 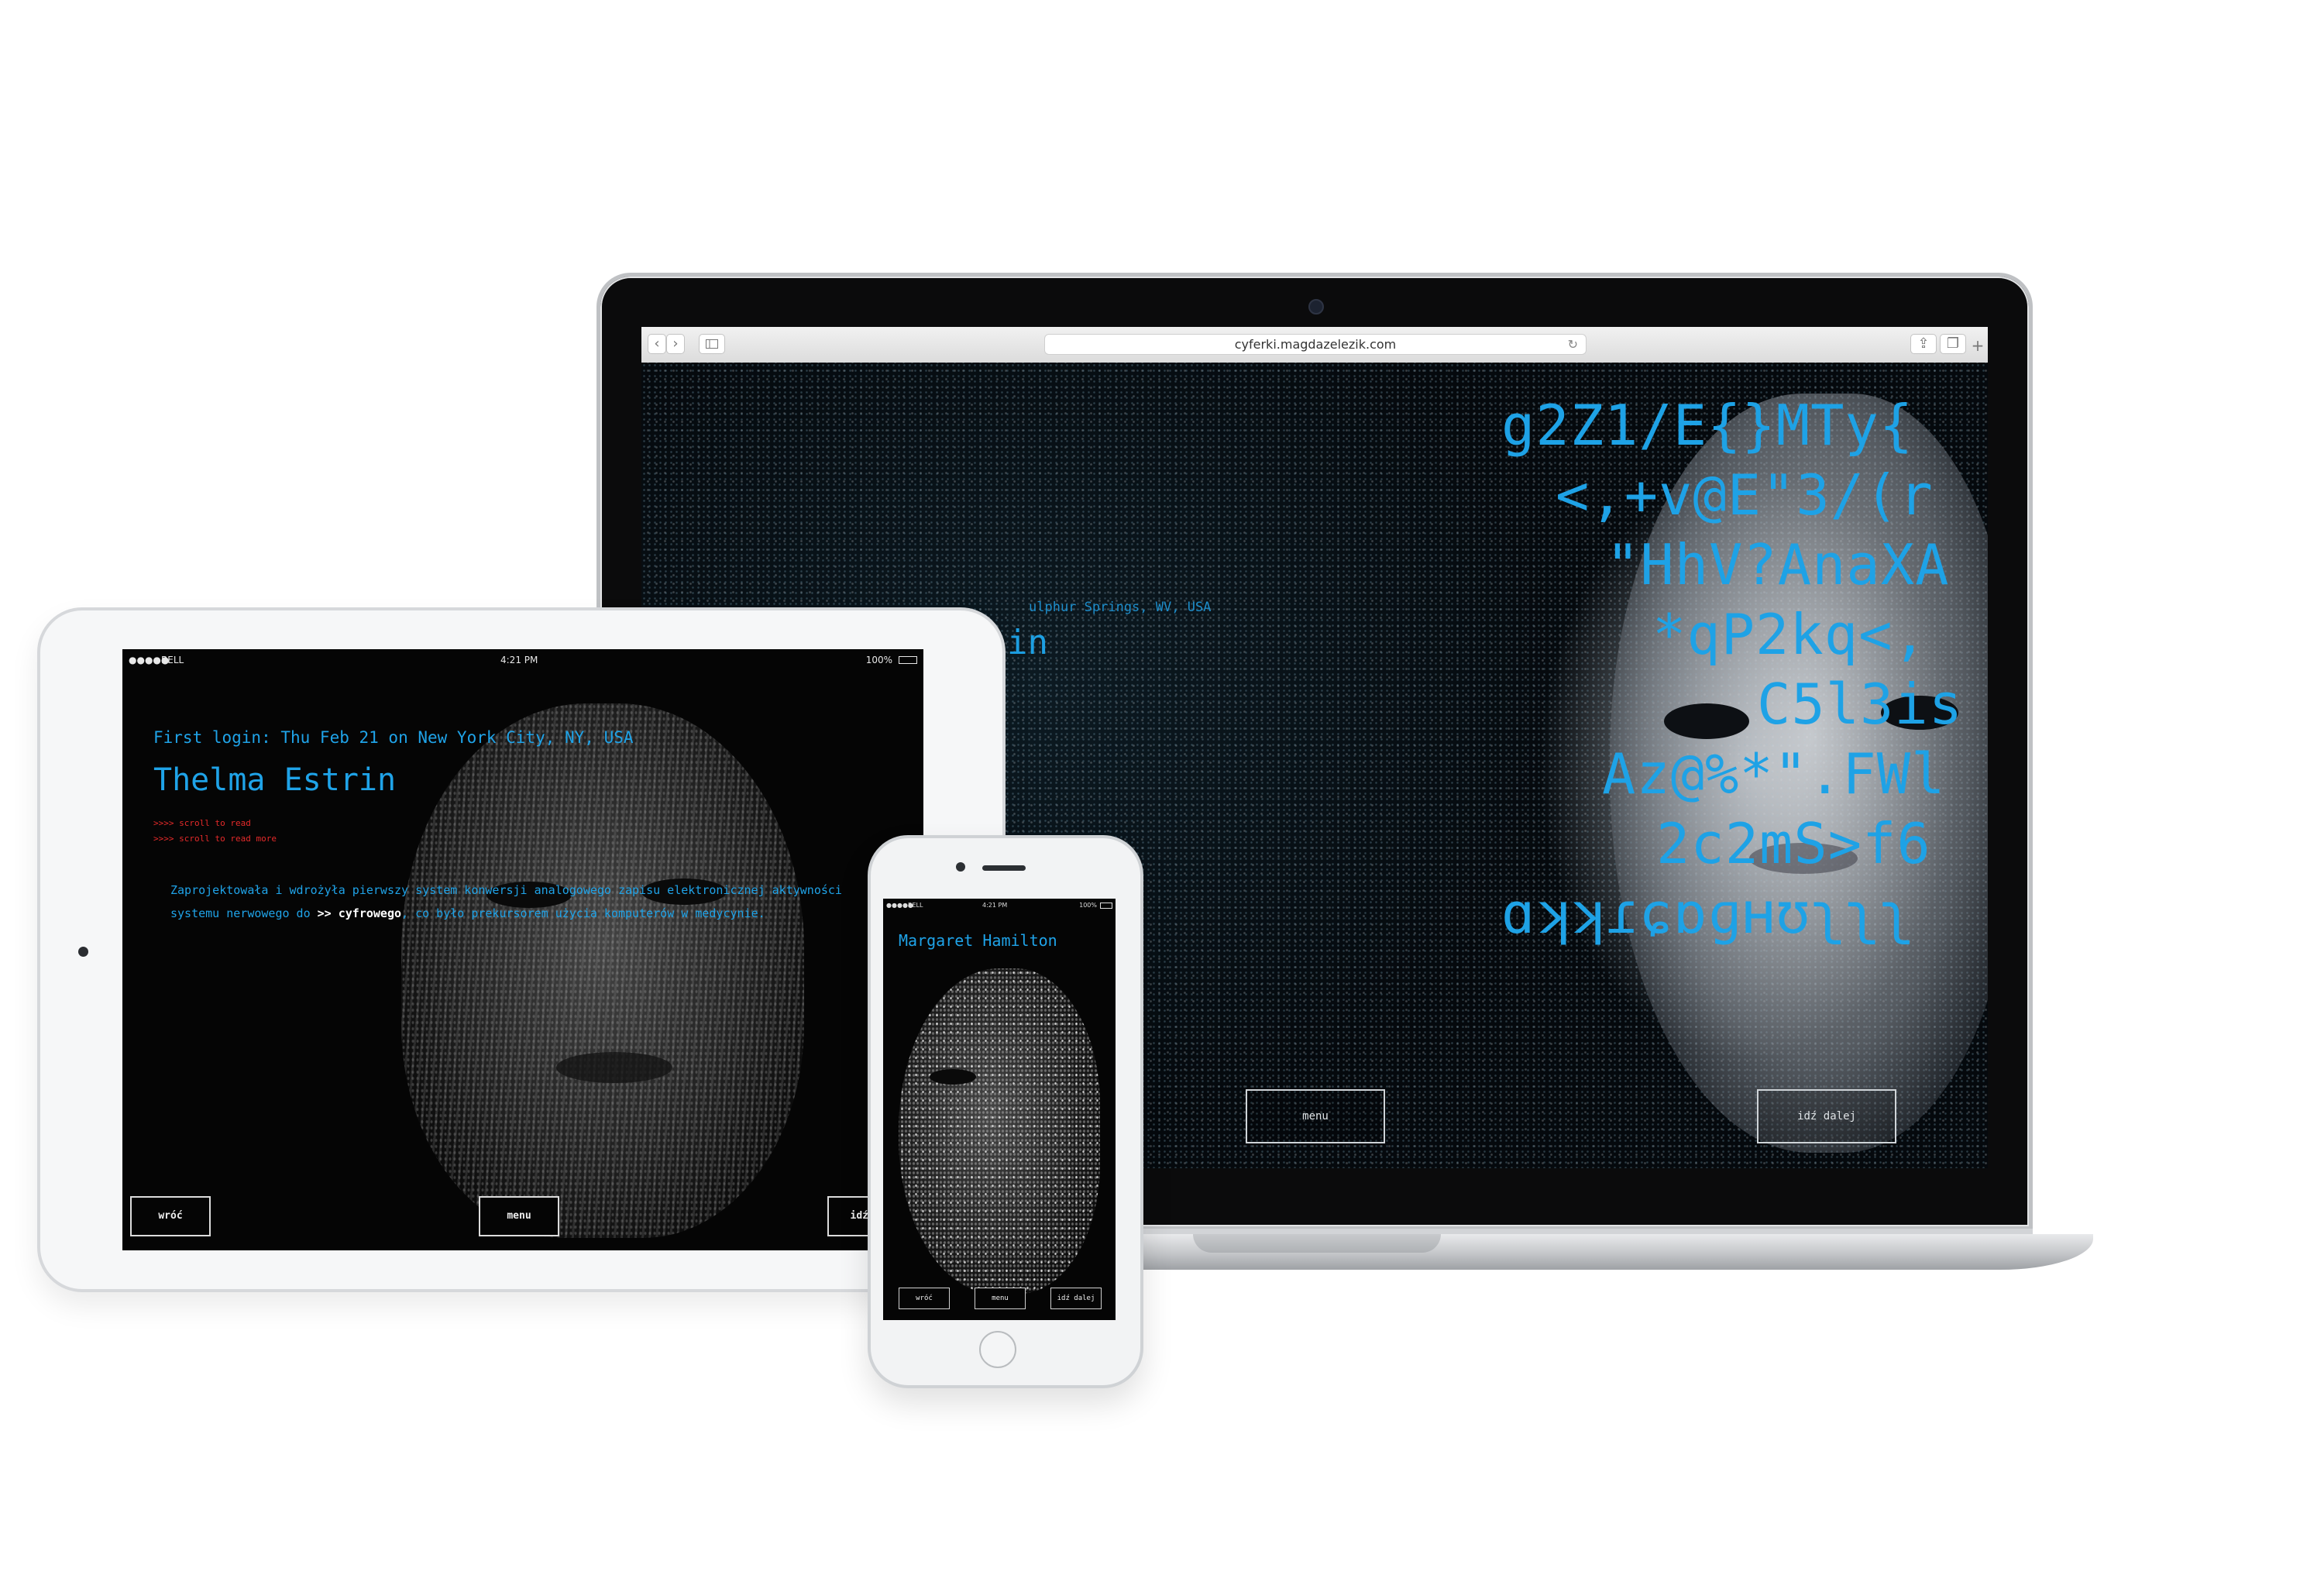 I want to click on address-bar: cyferki.magdazelezik.com ↻, so click(x=1315, y=344).